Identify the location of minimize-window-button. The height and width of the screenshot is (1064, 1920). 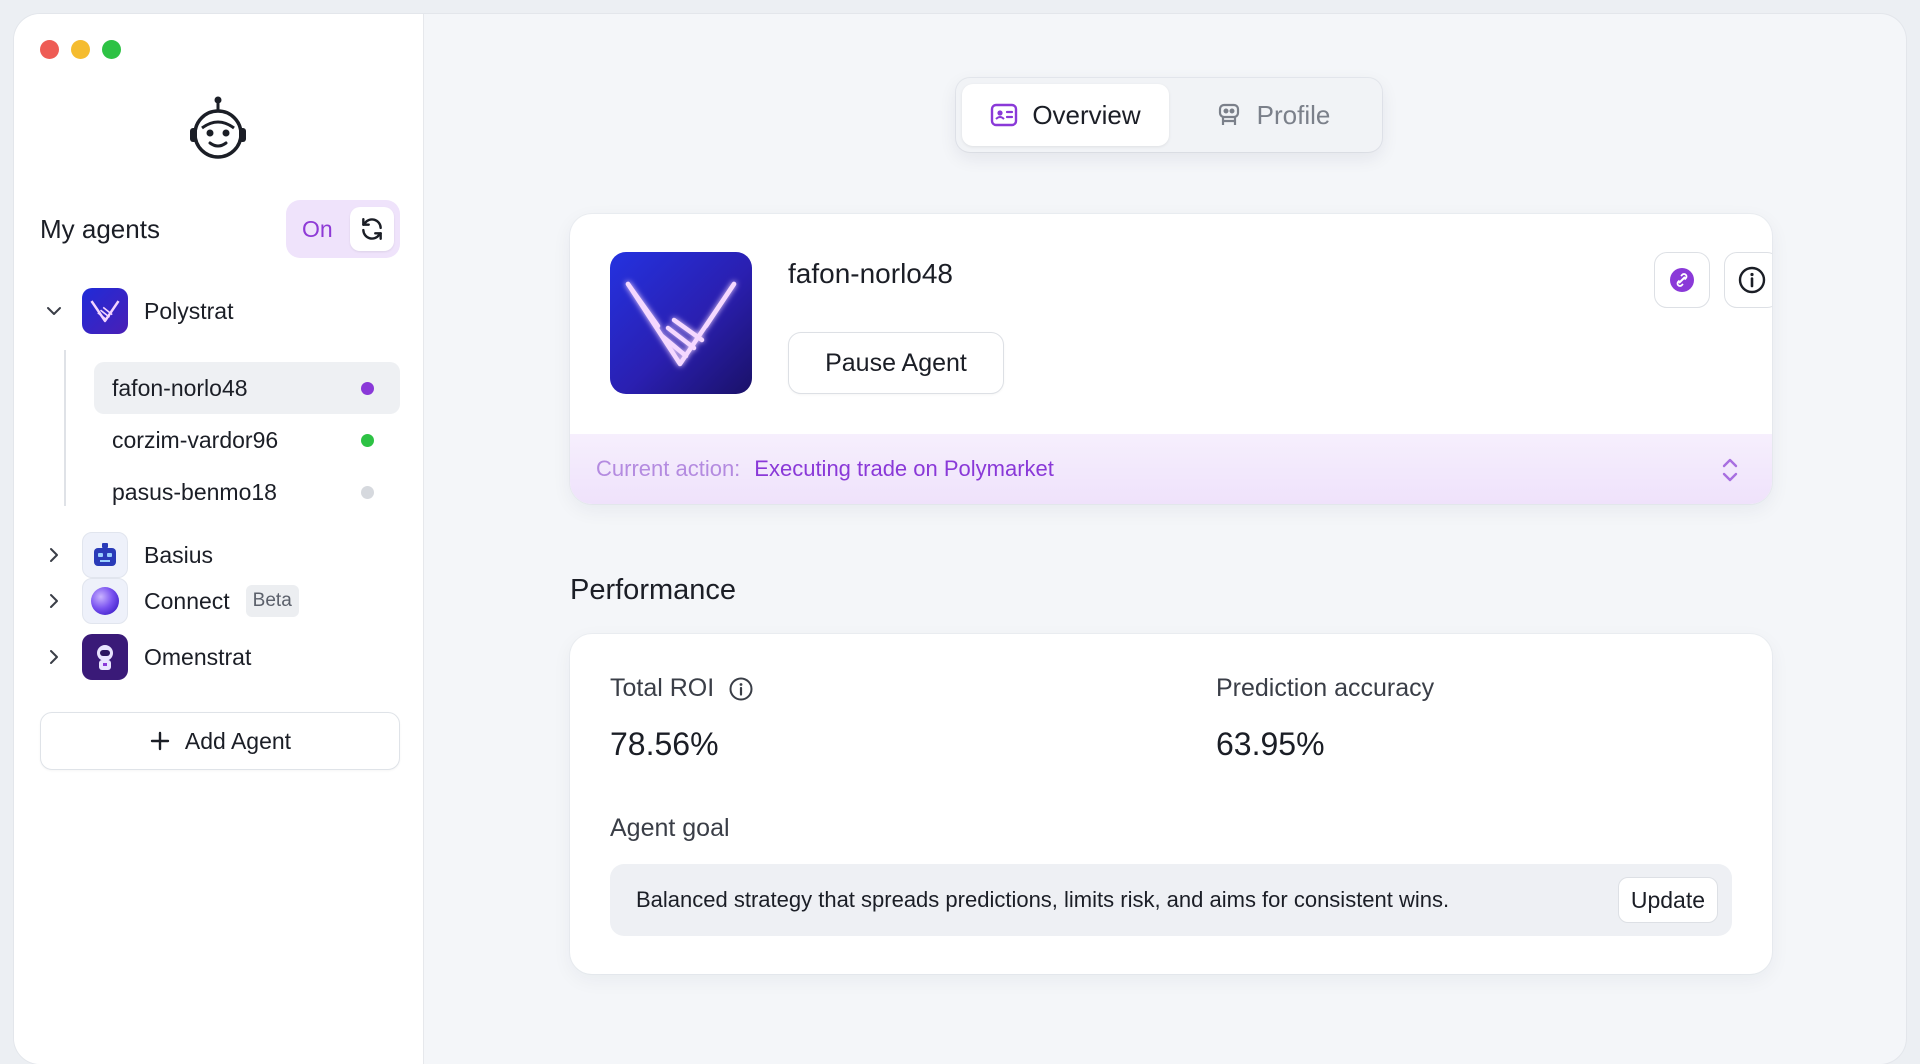
(80, 49).